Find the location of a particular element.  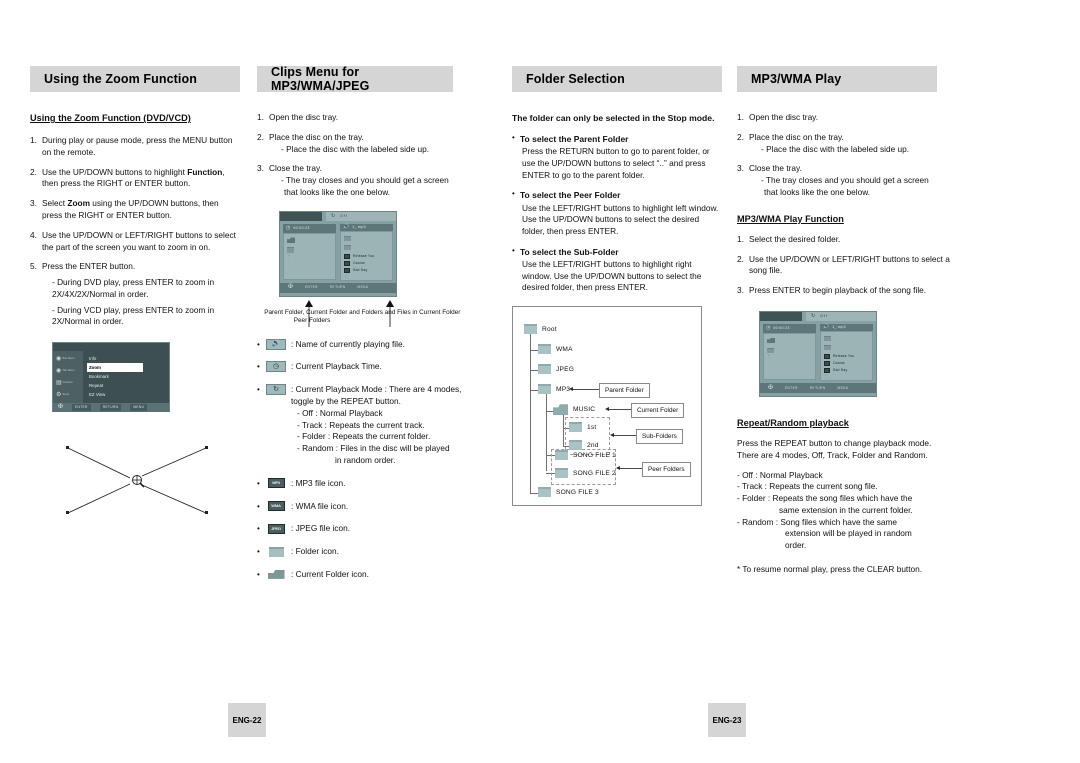

tree-node-label: WMA is located at coordinates (564, 349).